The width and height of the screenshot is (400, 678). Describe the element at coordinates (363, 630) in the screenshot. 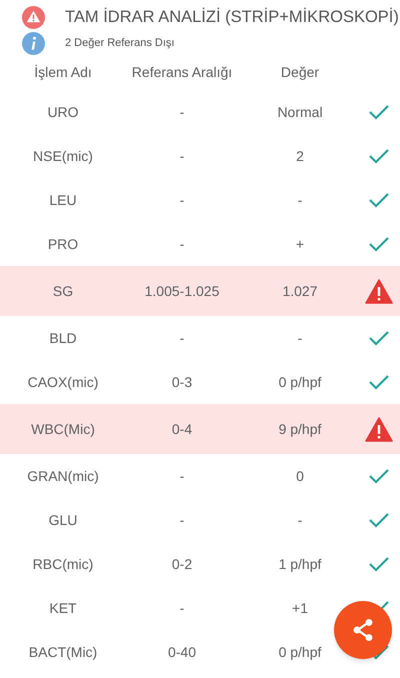

I see `share-button` at that location.